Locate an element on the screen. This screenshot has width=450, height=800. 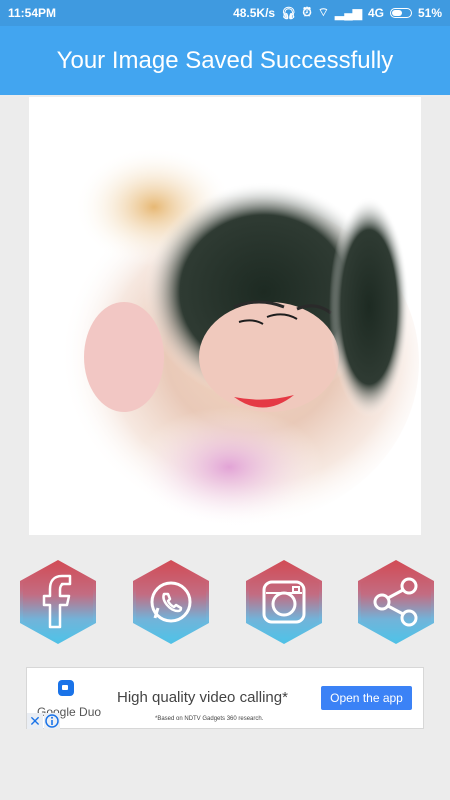
page-title: Your Image Saved Successfully is located at coordinates (225, 60).